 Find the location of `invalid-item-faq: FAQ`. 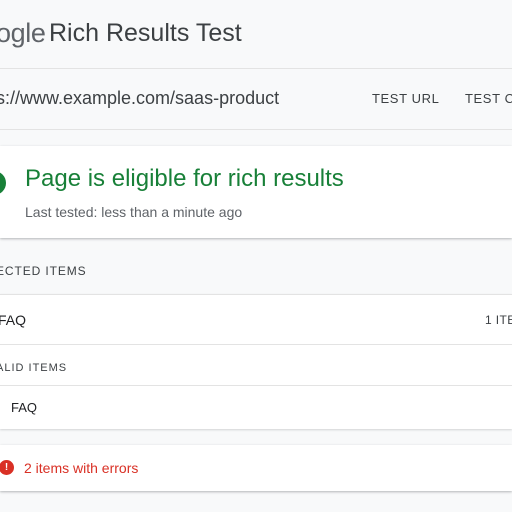

invalid-item-faq: FAQ is located at coordinates (256, 406).